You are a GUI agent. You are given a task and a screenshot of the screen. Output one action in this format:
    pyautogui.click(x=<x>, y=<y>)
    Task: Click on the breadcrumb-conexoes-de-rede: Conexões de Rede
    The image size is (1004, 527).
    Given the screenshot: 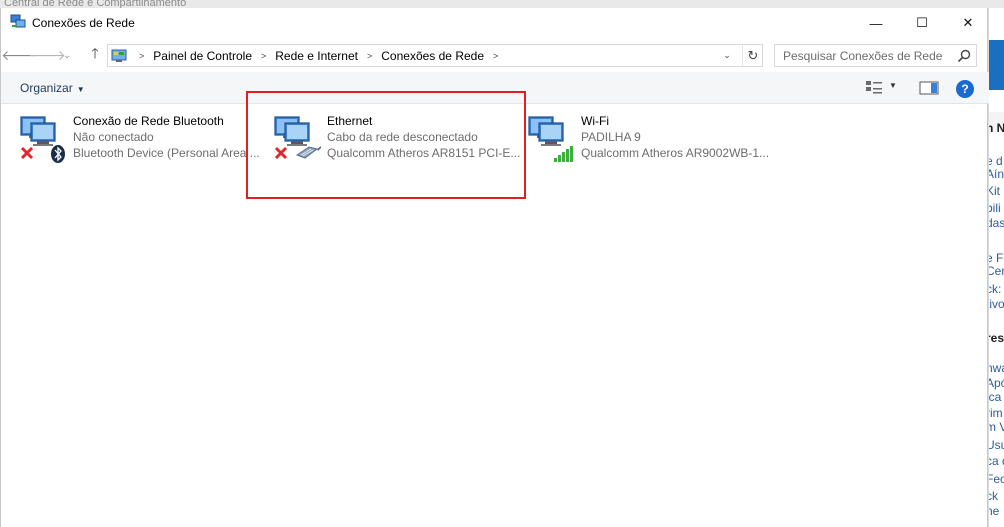 What is the action you would take?
    pyautogui.click(x=432, y=56)
    